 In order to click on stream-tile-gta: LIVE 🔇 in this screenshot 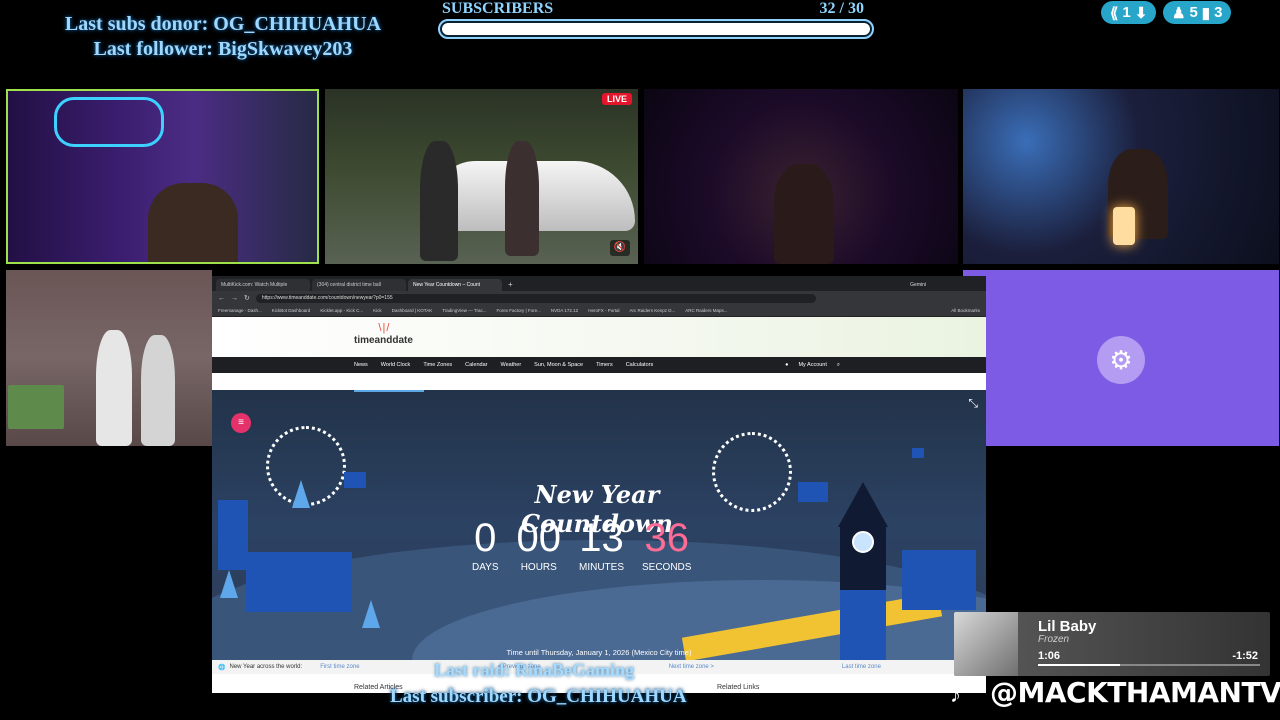, I will do `click(481, 176)`.